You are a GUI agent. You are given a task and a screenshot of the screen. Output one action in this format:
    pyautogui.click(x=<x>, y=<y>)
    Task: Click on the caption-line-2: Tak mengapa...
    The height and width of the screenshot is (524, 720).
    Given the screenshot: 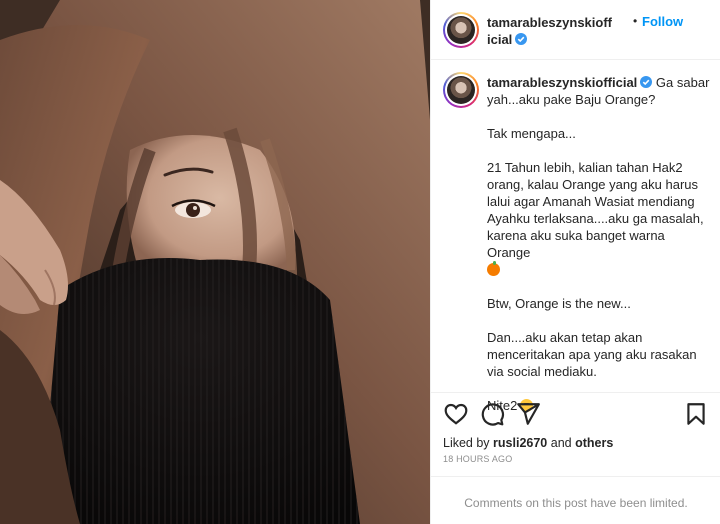 What is the action you would take?
    pyautogui.click(x=531, y=133)
    